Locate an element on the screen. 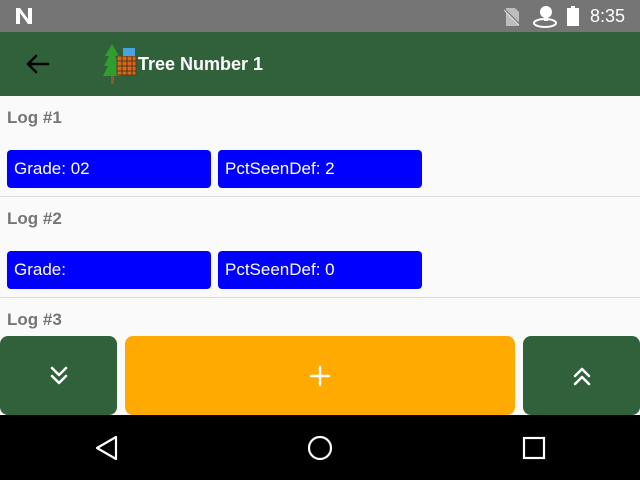  arrow-back-icon is located at coordinates (38, 64).